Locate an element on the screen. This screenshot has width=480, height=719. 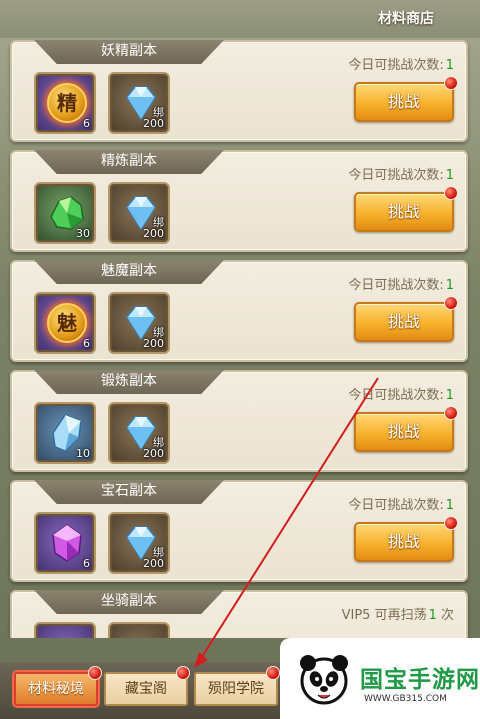
tab-academy: 殒阳学院 is located at coordinates (236, 689).